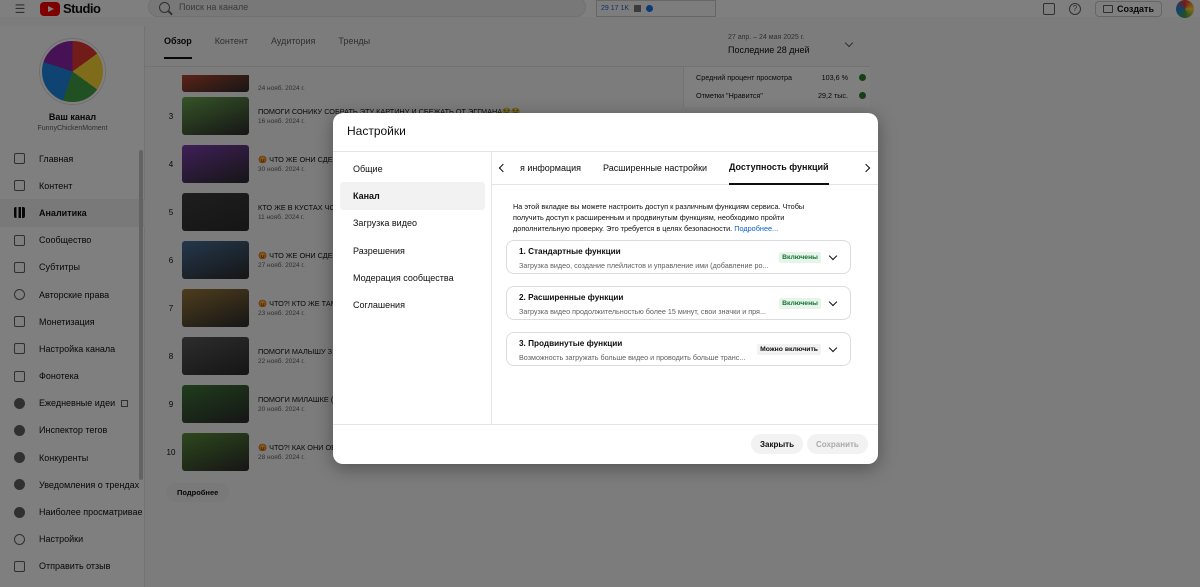 The height and width of the screenshot is (587, 1200). I want to click on settings-nav-permissions: Разрешения, so click(412, 250).